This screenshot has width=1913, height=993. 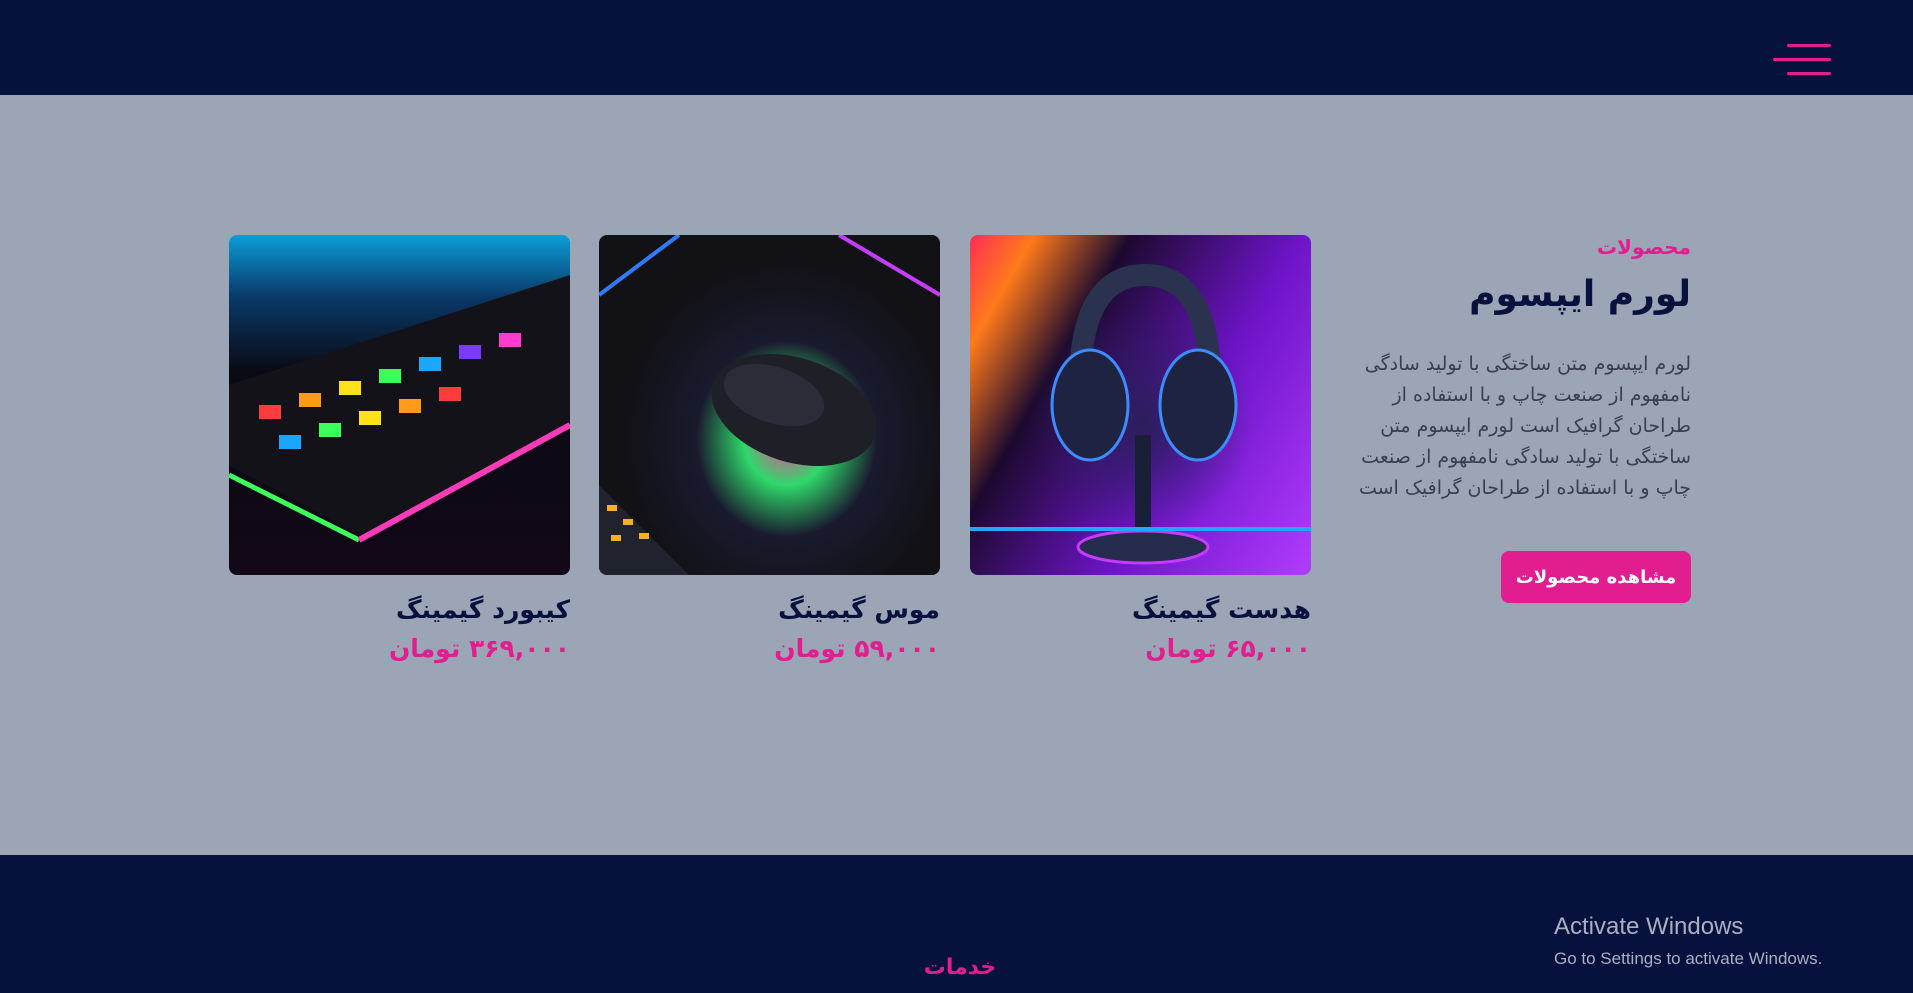 I want to click on hamburger-menu-icon, so click(x=1802, y=64).